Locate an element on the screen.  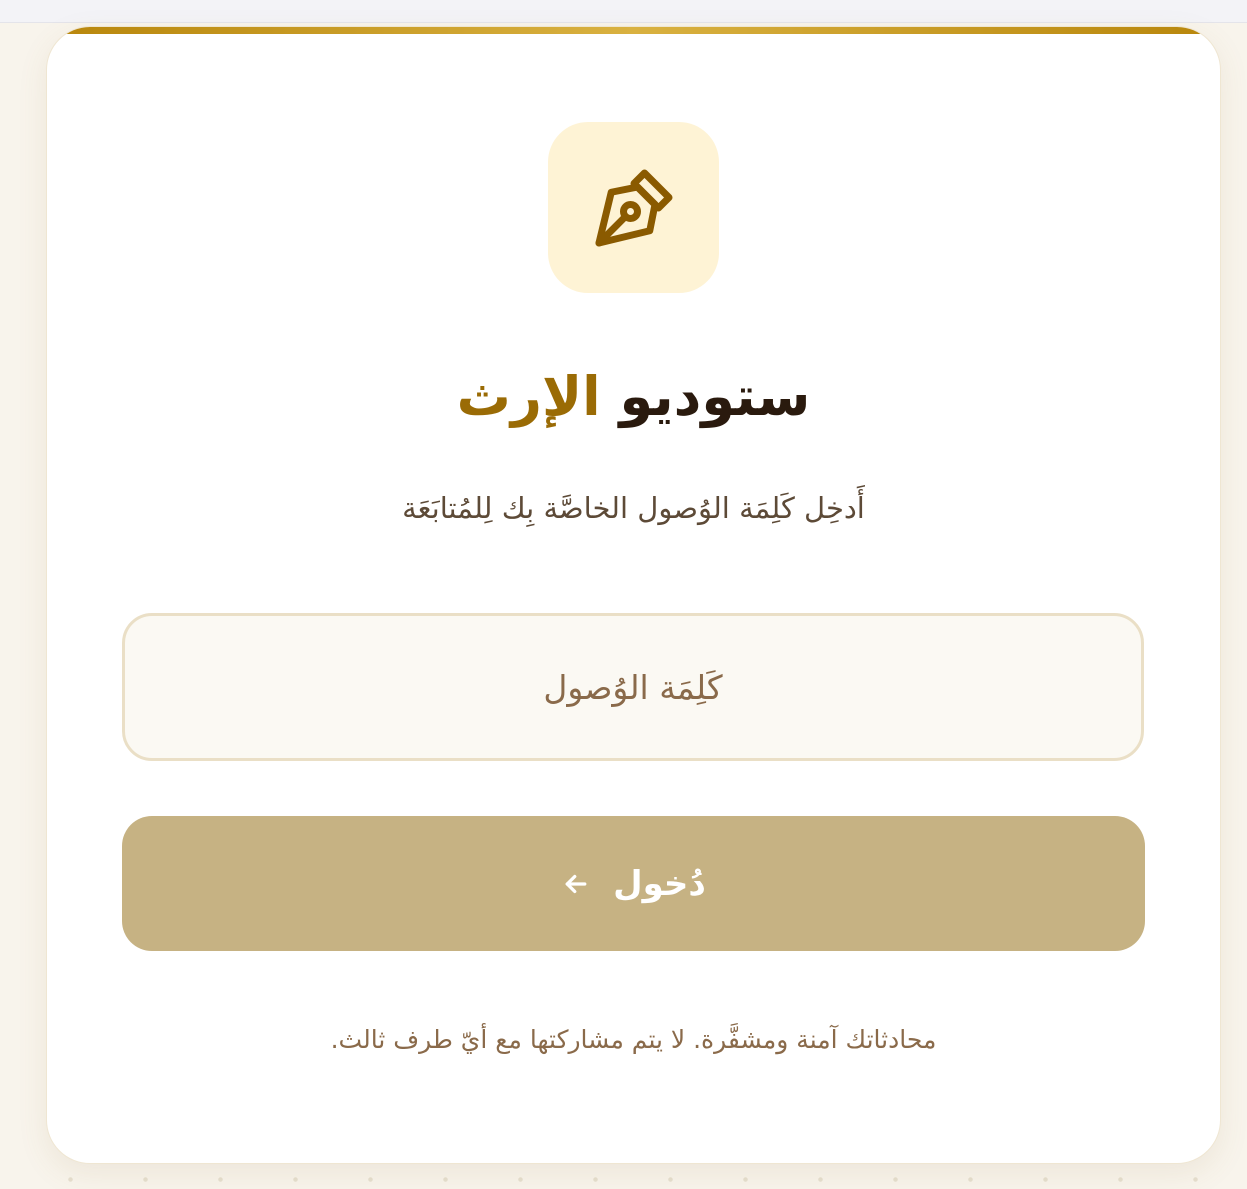
arrow-left-icon is located at coordinates (576, 884).